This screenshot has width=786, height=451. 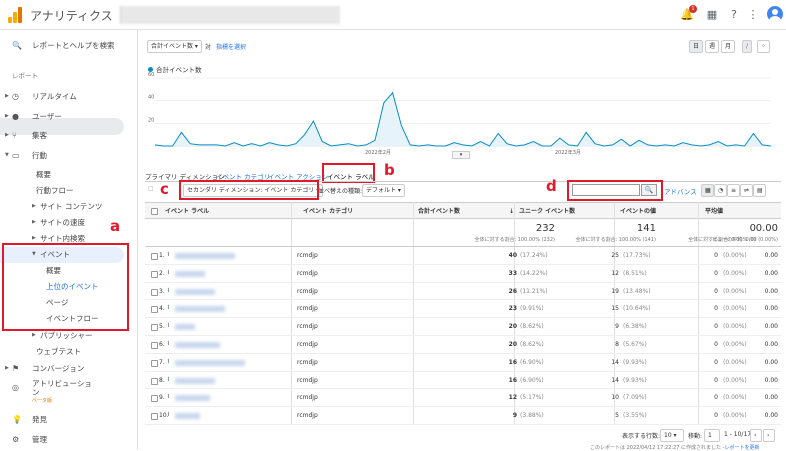 What do you see at coordinates (672, 435) in the screenshot?
I see `rows-per-page-select: 10 ▾` at bounding box center [672, 435].